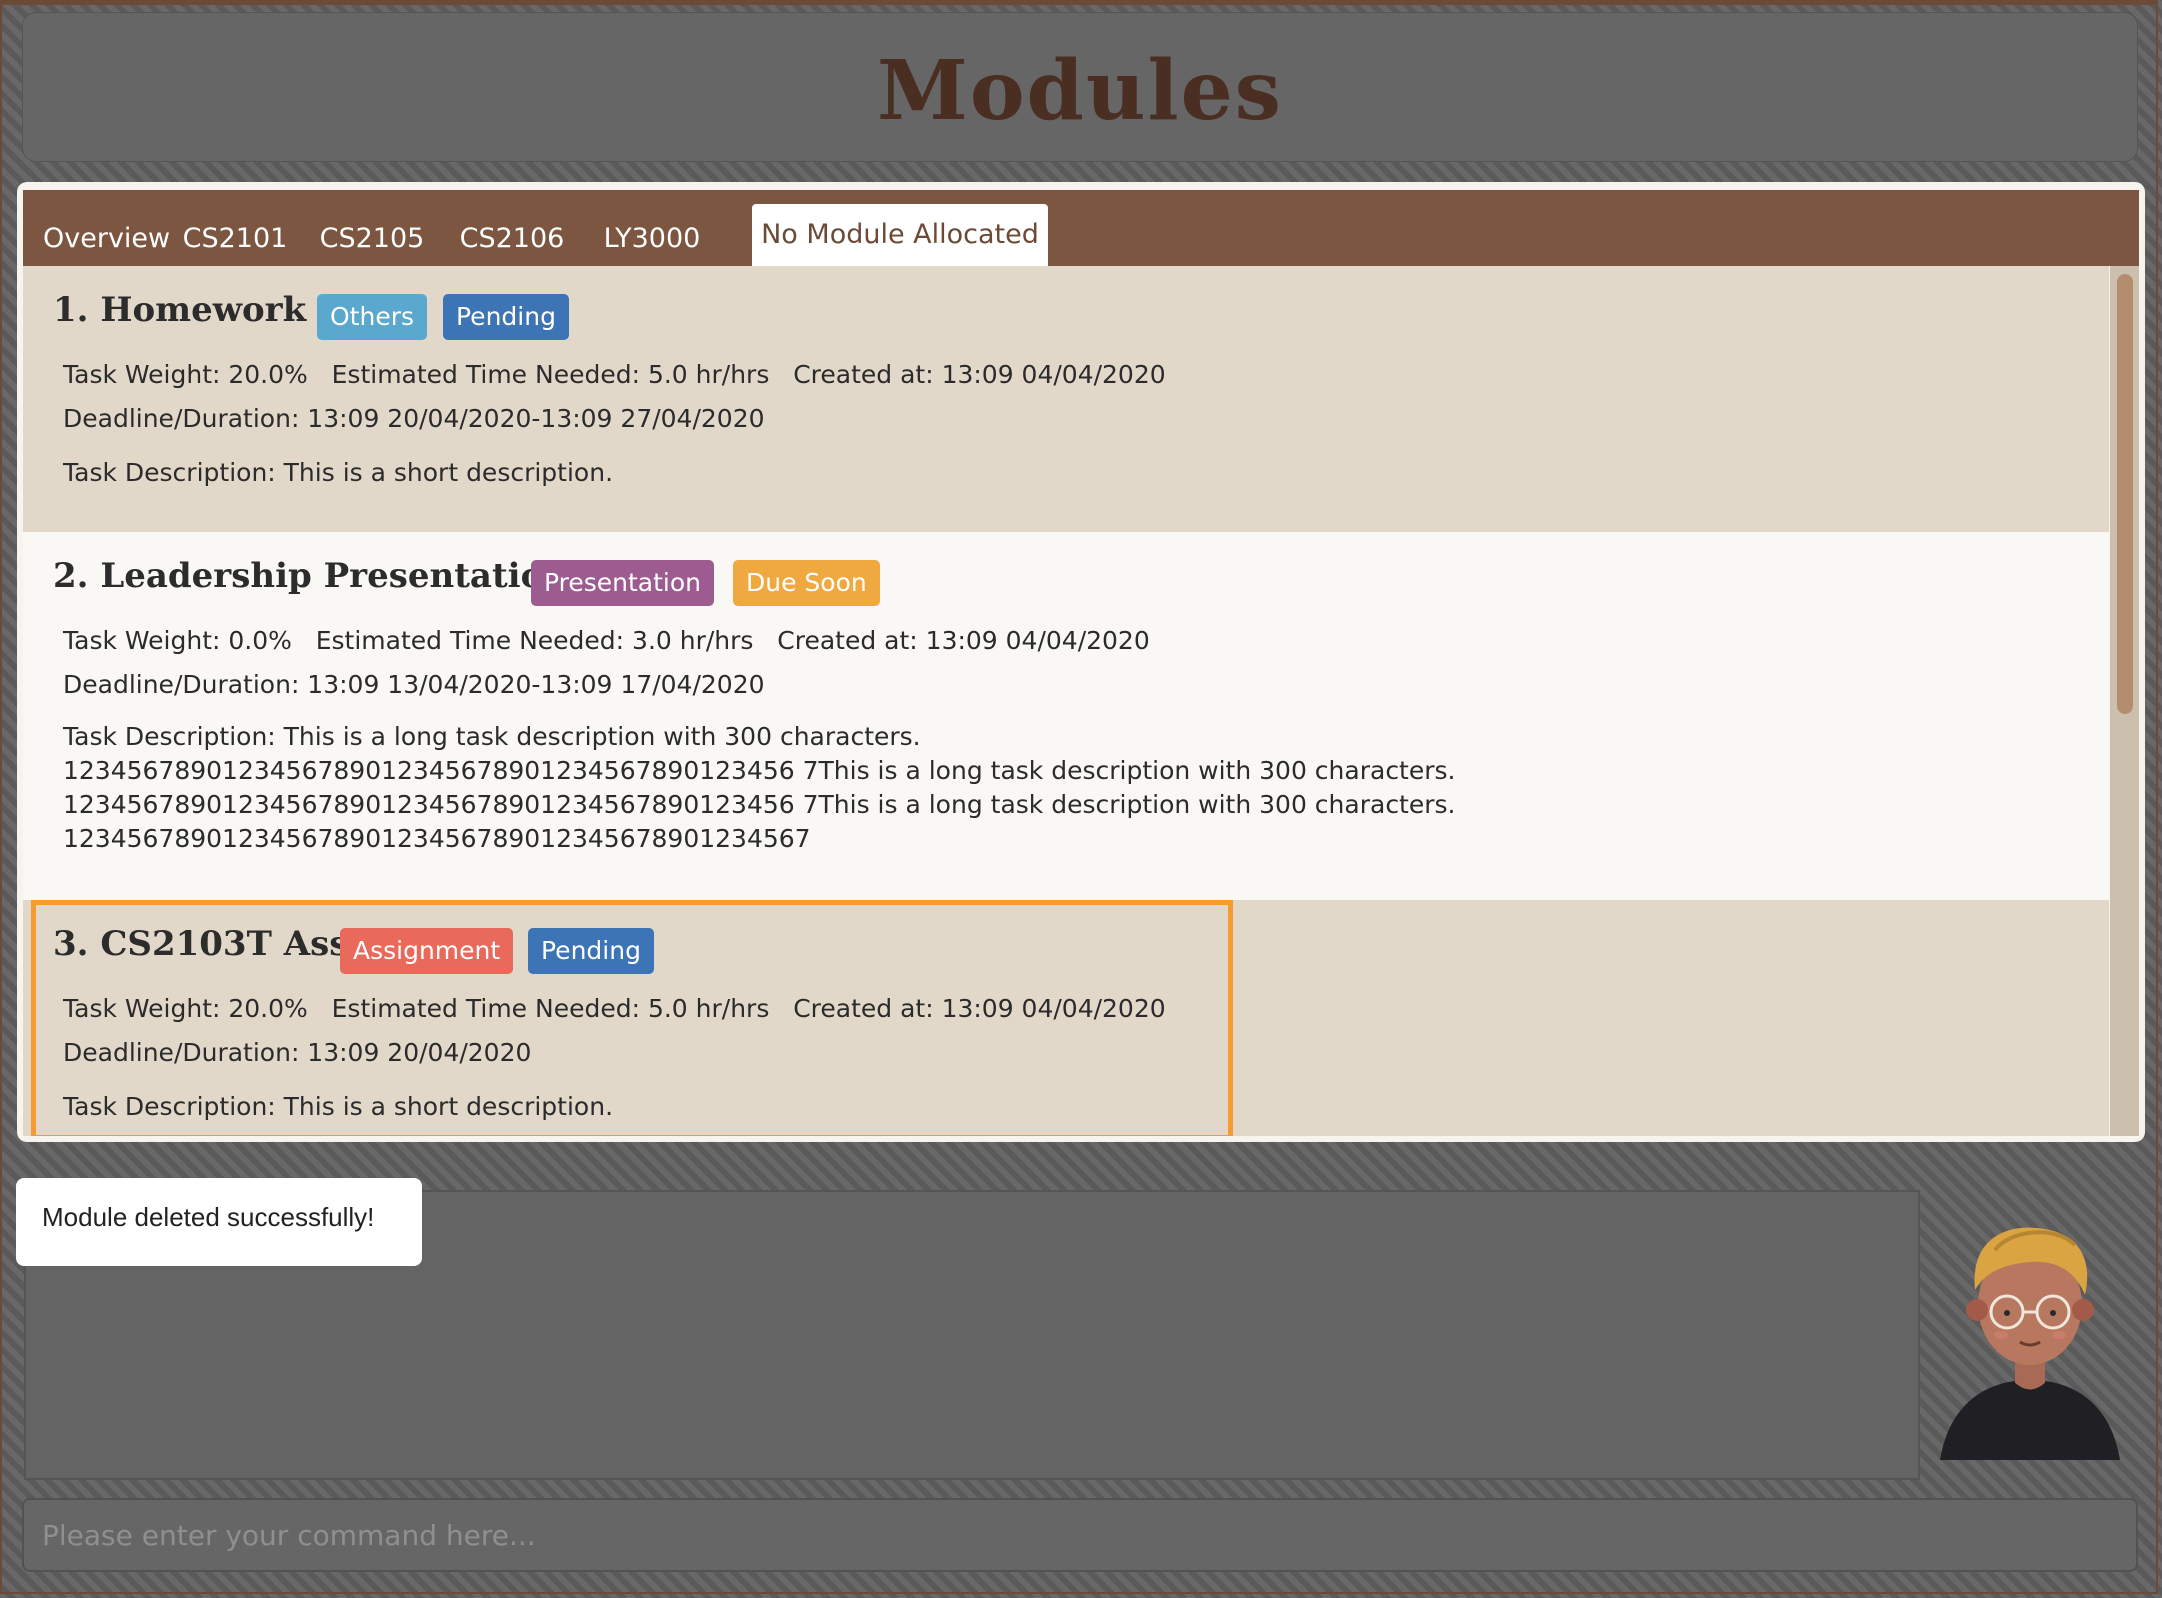 Image resolution: width=2162 pixels, height=1598 pixels. I want to click on command-input, so click(1080, 1535).